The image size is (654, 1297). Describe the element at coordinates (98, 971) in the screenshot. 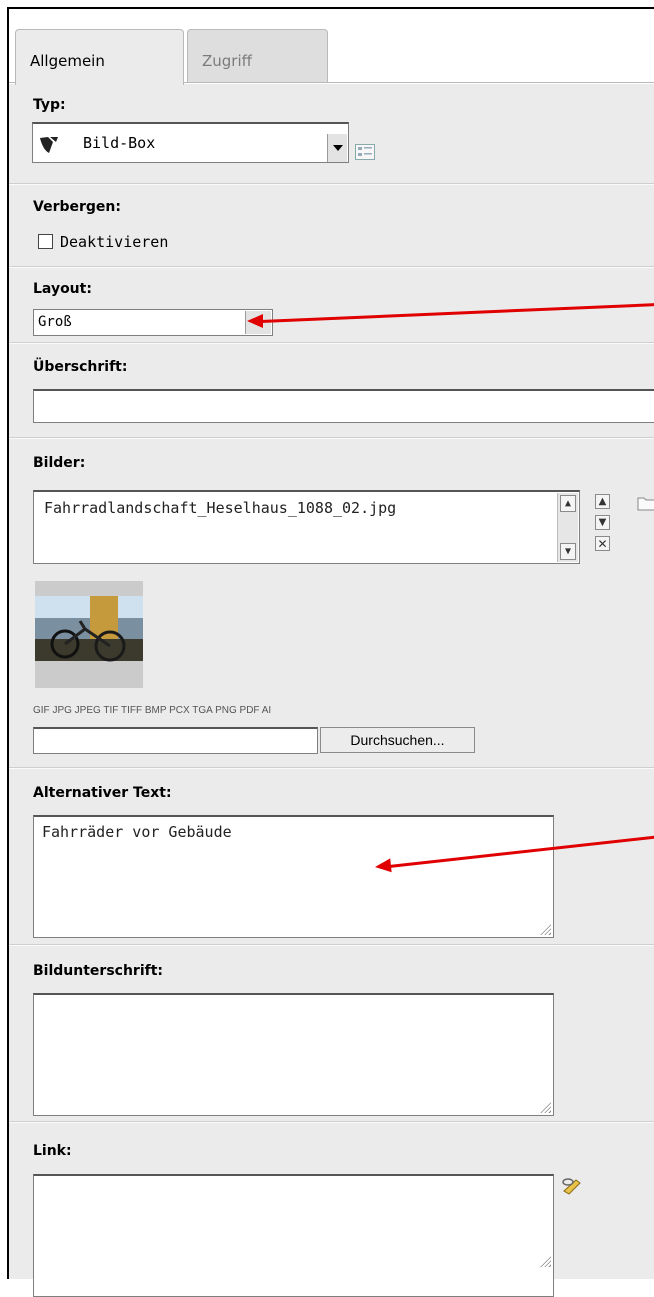

I see `bildunterschrift-label: Bildunterschrift:` at that location.